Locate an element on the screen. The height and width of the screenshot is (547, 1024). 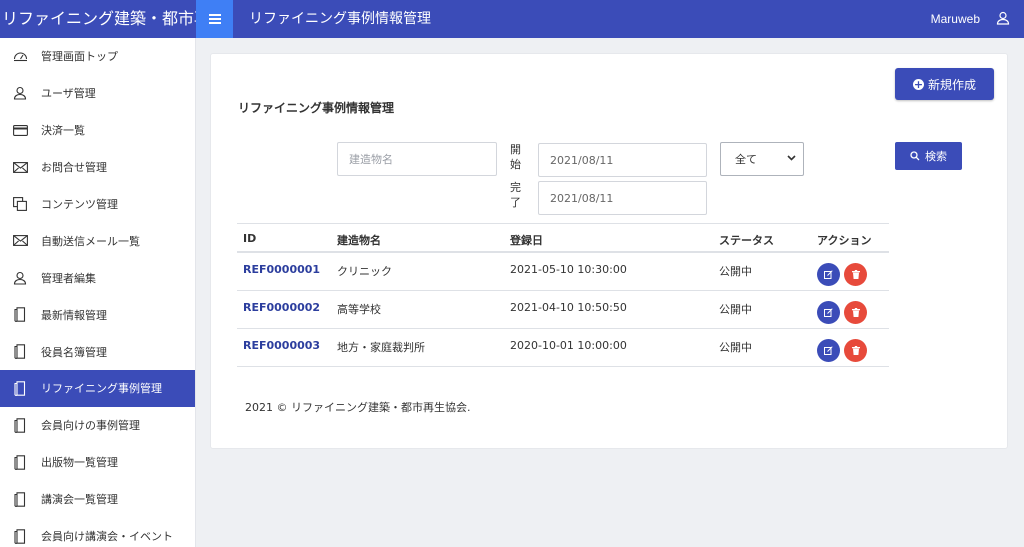
top-bar: リファイニング事例情報管理 Maruweb is located at coordinates (628, 19).